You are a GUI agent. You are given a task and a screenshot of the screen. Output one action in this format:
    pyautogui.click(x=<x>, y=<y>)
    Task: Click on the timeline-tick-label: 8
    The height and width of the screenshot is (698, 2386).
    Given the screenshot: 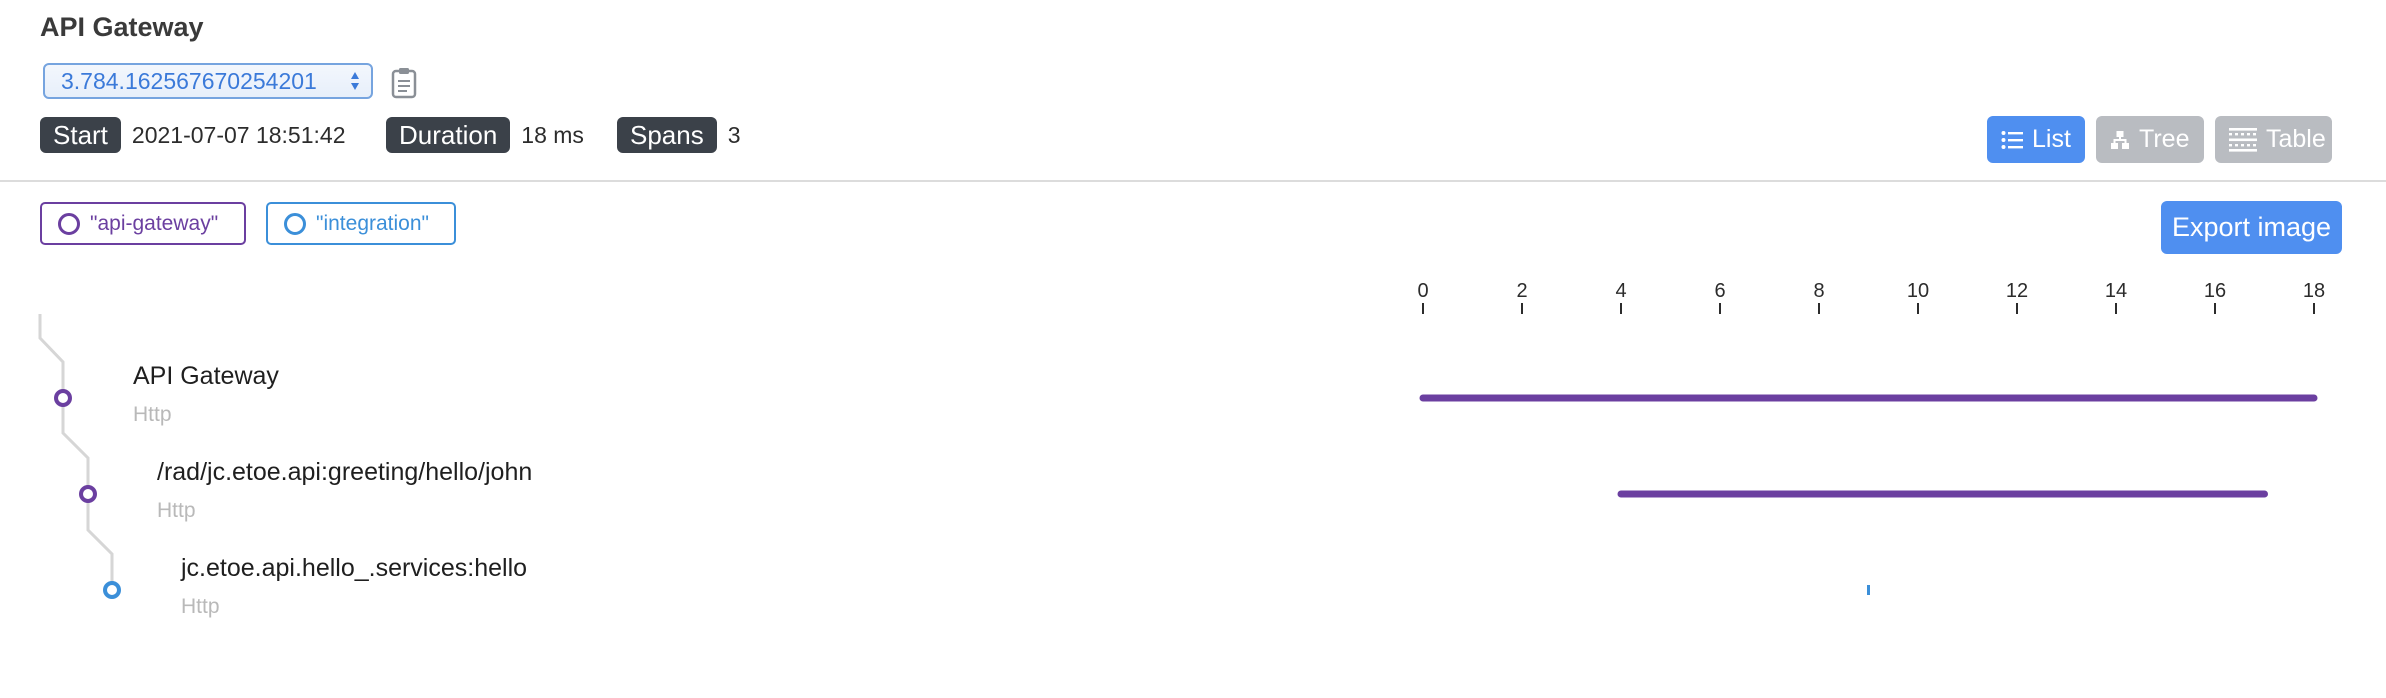 What is the action you would take?
    pyautogui.click(x=1818, y=291)
    